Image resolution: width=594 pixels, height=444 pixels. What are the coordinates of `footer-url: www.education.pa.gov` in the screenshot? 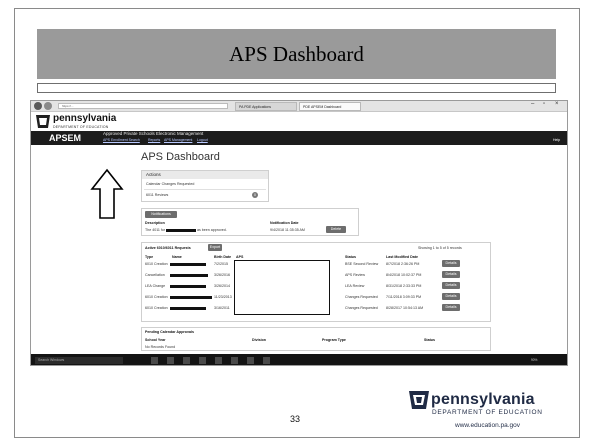 It's located at (487, 425).